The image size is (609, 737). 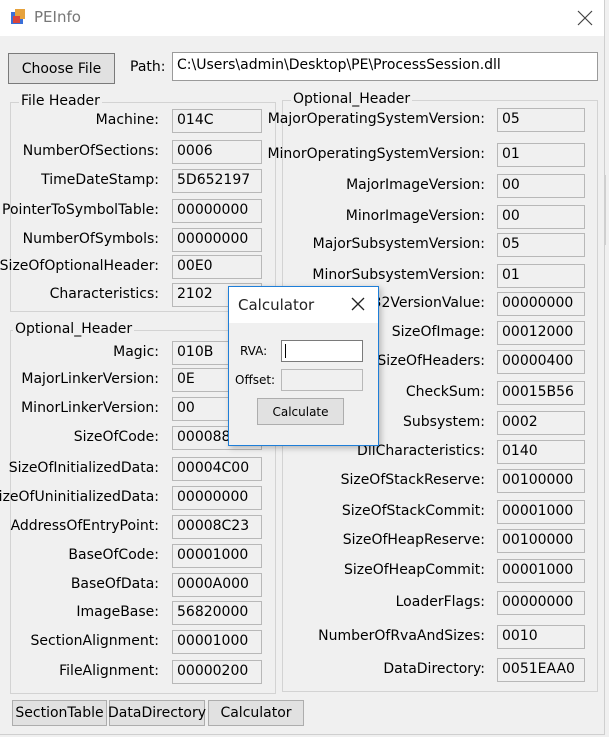 I want to click on field-value: 014C, so click(x=217, y=121).